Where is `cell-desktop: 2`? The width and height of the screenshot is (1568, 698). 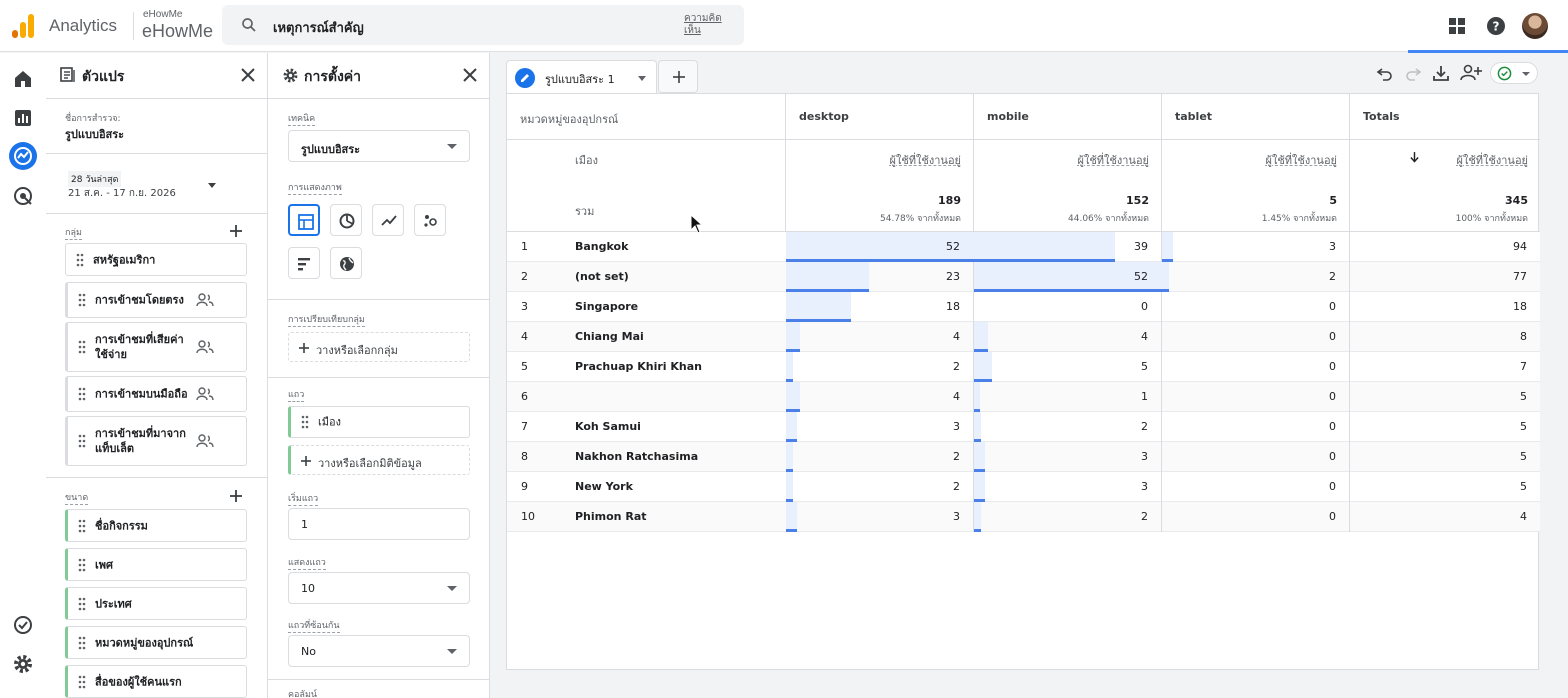 cell-desktop: 2 is located at coordinates (880, 457).